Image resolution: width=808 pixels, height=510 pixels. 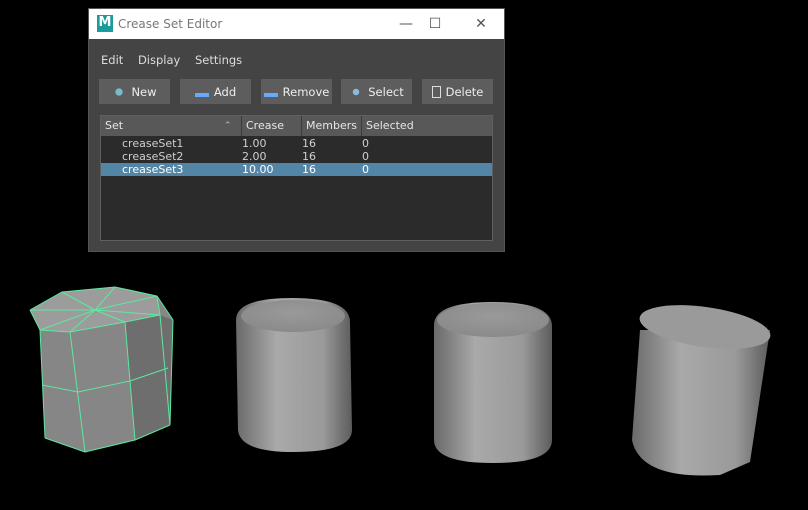 I want to click on add-icon, so click(x=201, y=92).